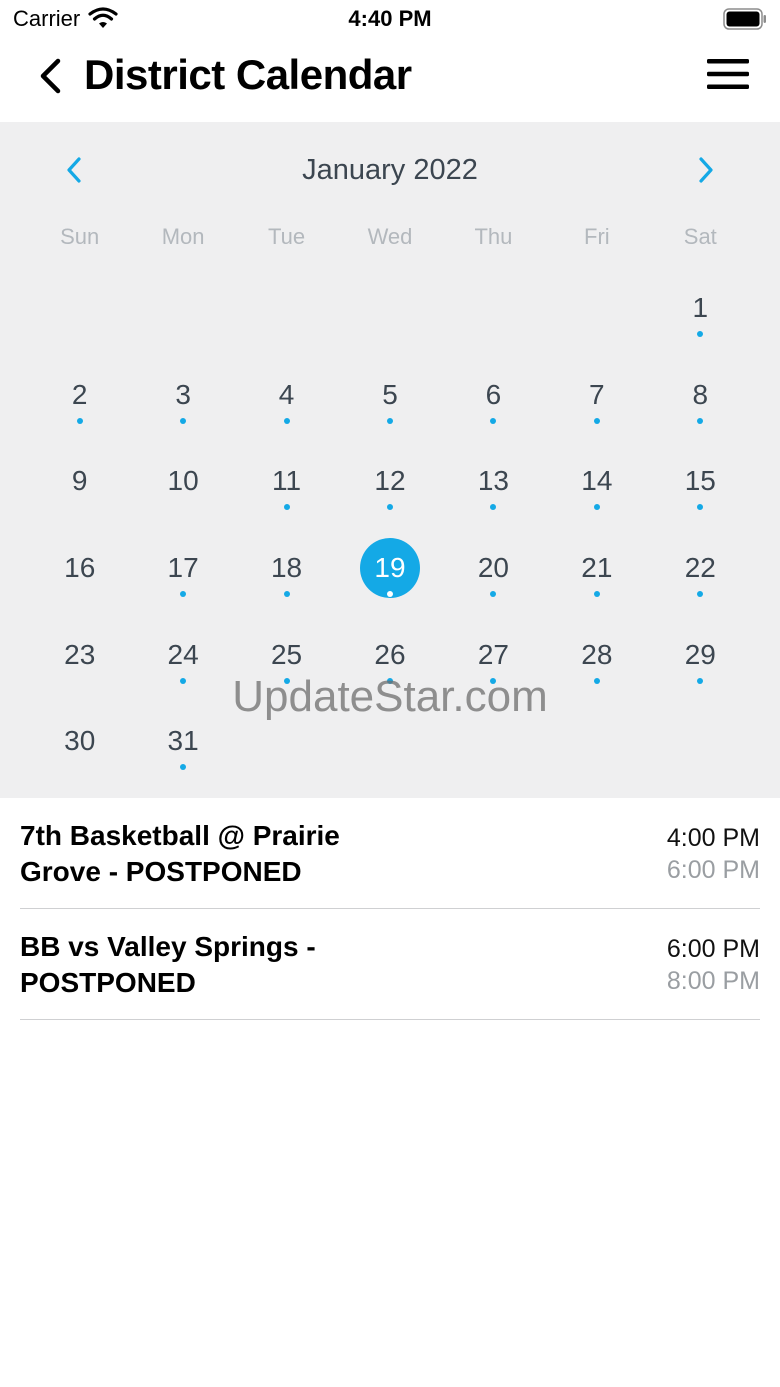 The image size is (780, 1387). Describe the element at coordinates (80, 395) in the screenshot. I see `day-circle: 2` at that location.